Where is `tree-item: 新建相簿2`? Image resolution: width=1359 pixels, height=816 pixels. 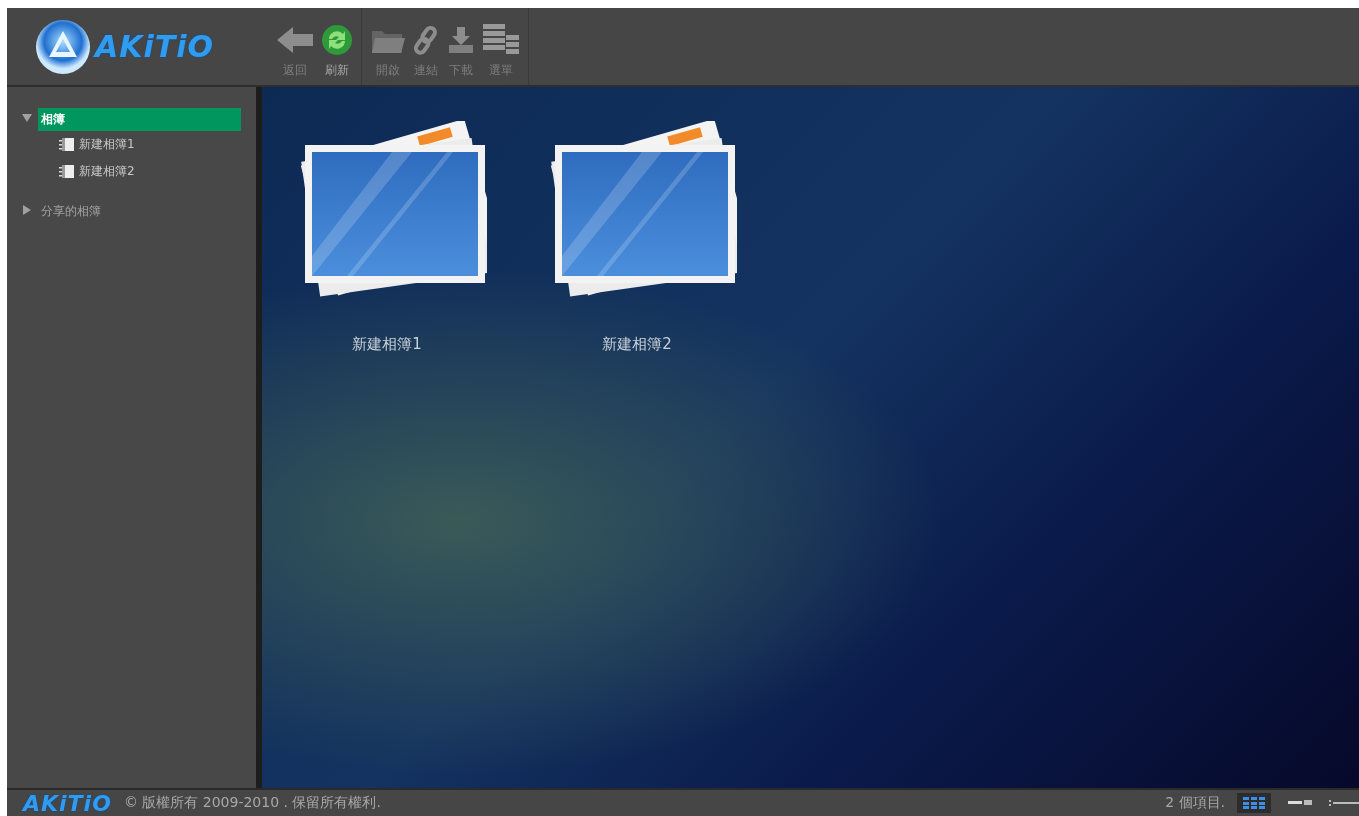 tree-item: 新建相簿2 is located at coordinates (143, 171).